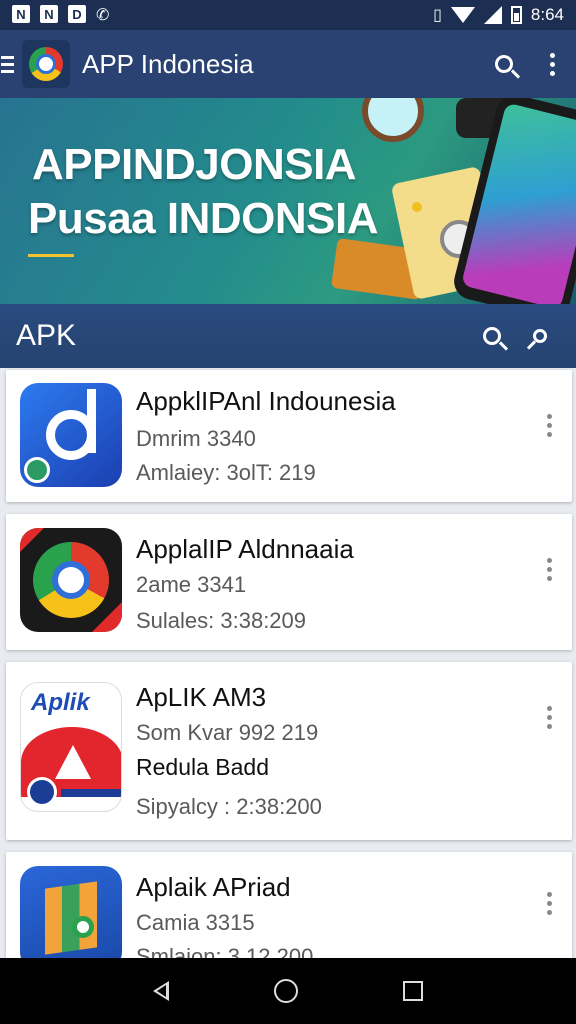 This screenshot has width=576, height=1024. Describe the element at coordinates (245, 549) in the screenshot. I see `app-name: ApplalIP Aldnnaaia` at that location.